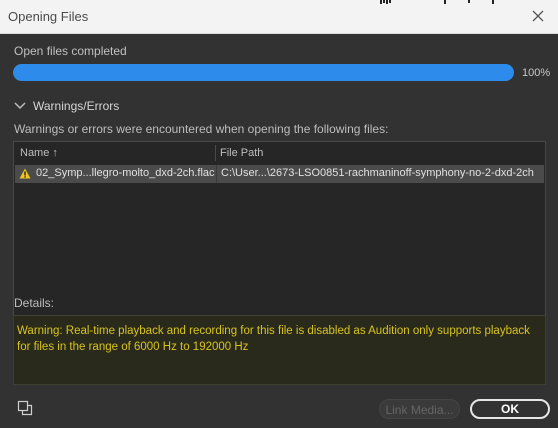 The width and height of the screenshot is (558, 428). I want to click on progress-fill, so click(263, 72).